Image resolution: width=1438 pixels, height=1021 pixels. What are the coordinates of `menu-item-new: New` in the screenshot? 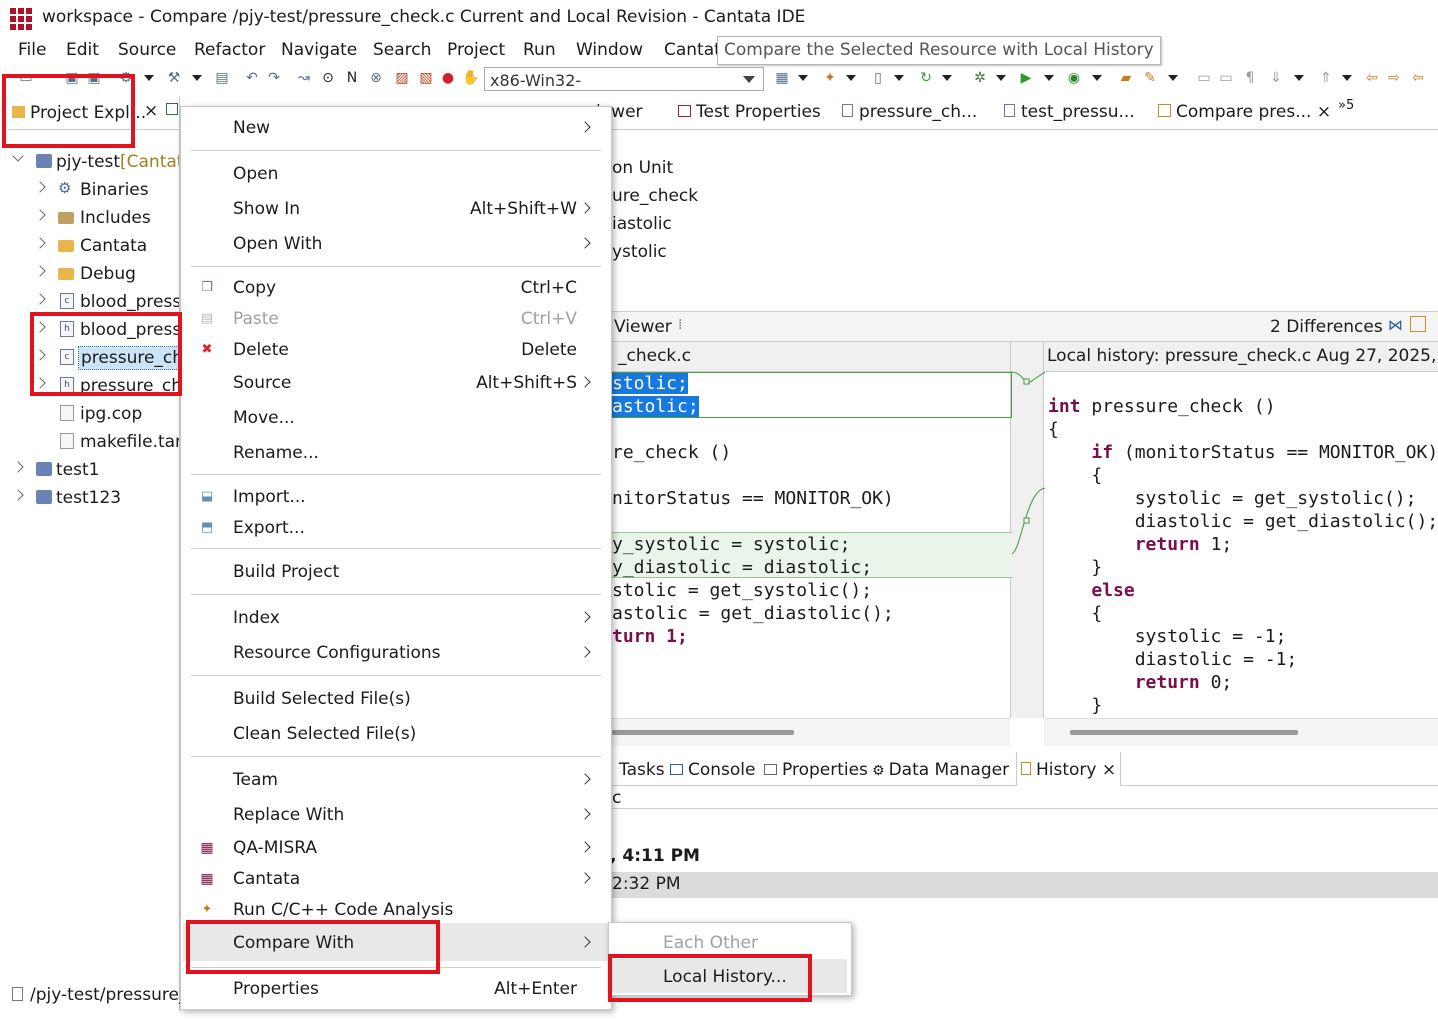 It's located at (251, 128).